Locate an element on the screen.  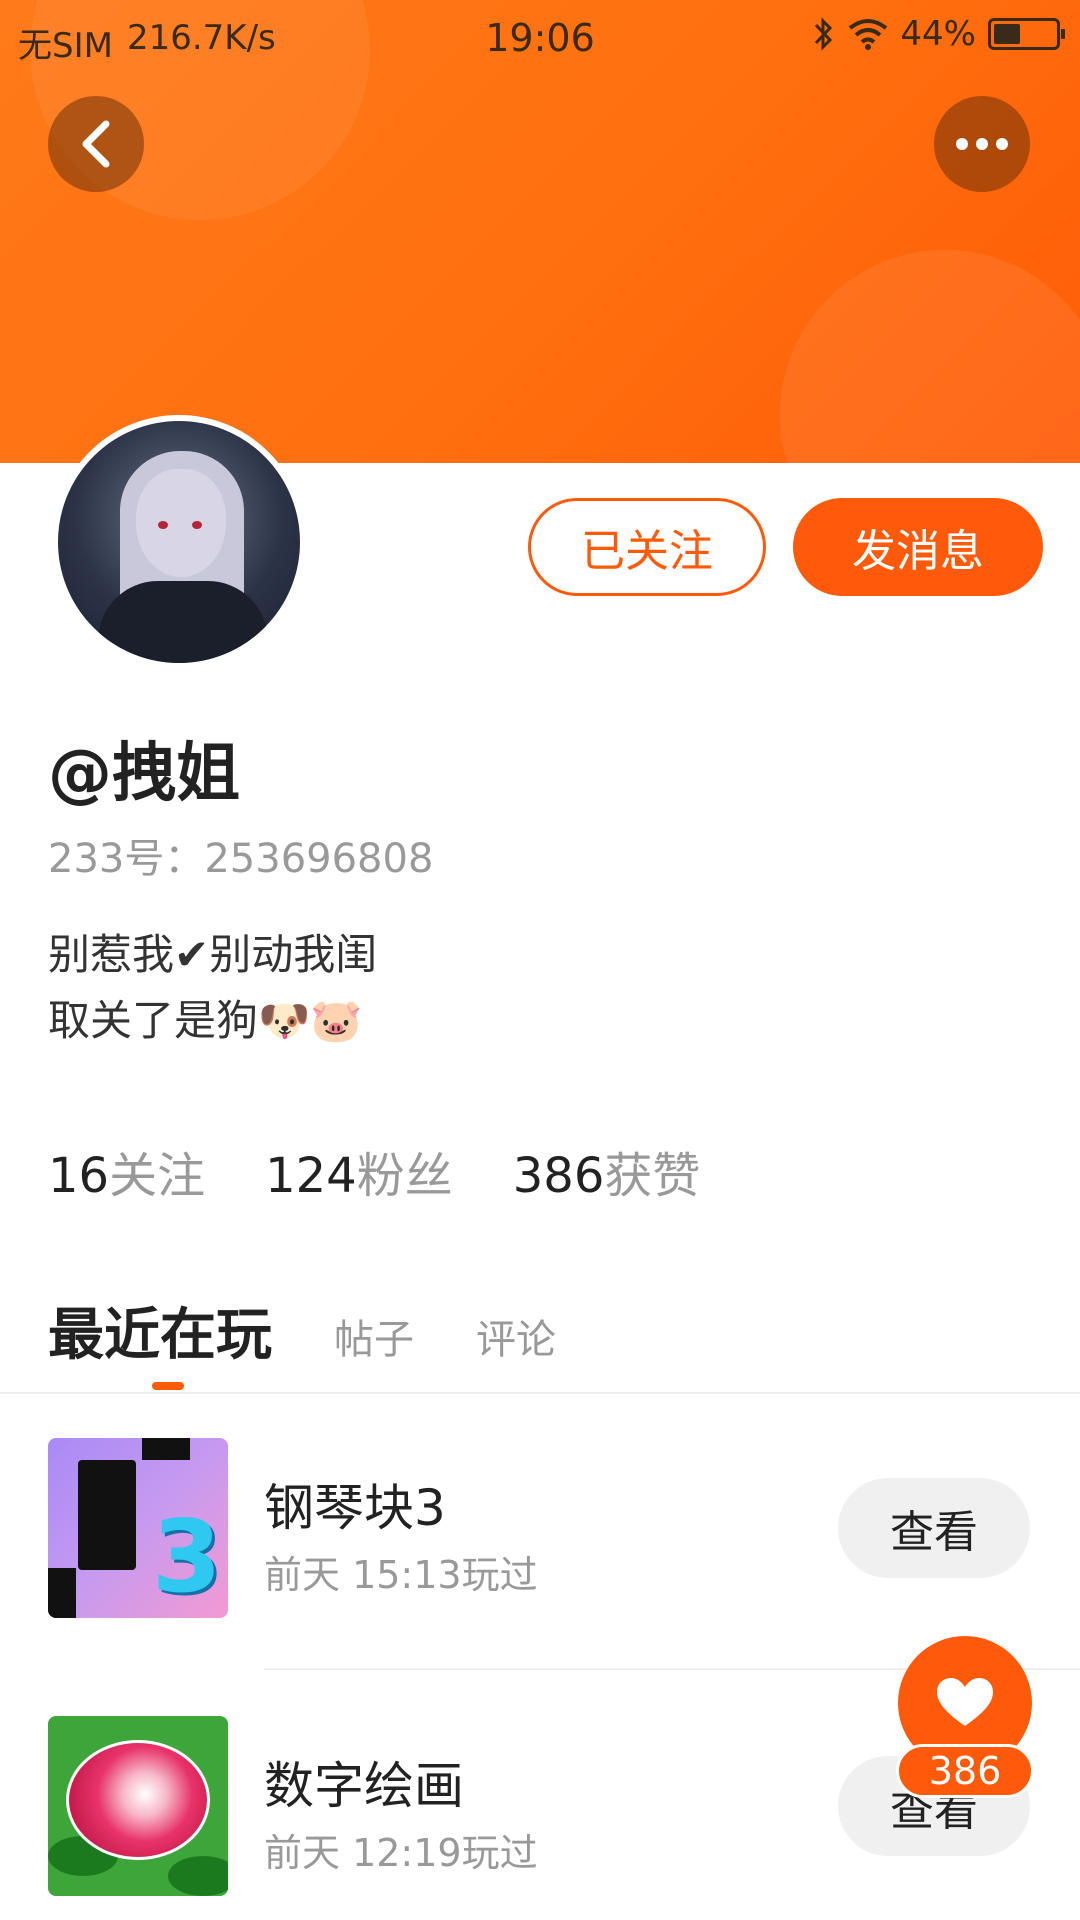
rose-painting-icon is located at coordinates (138, 1806).